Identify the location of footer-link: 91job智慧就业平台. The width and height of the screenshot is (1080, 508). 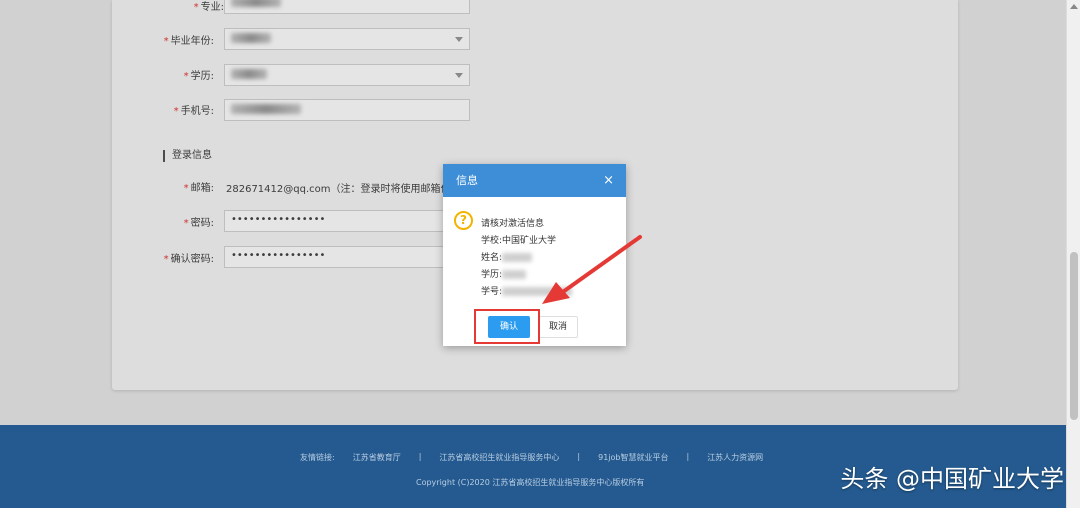
(633, 457).